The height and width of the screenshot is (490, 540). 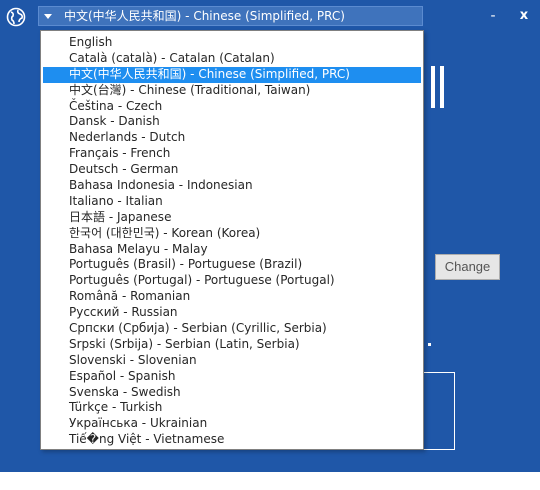 What do you see at coordinates (232, 91) in the screenshot?
I see `language-option: 中文(台灣) - Chinese (Traditional, Taiwan)` at bounding box center [232, 91].